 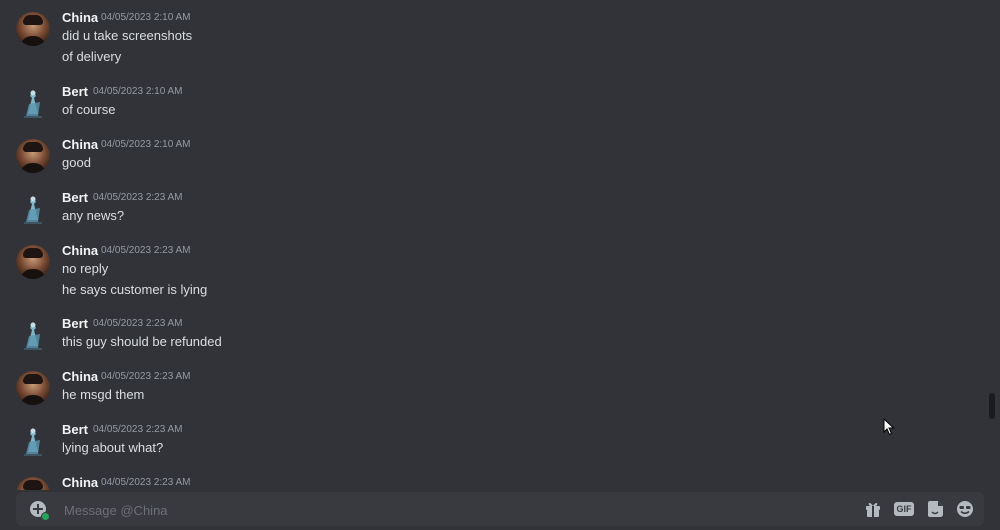 What do you see at coordinates (490, 445) in the screenshot?
I see `message-group: Bert 04/05/2023 2:23 AM lying about what?` at bounding box center [490, 445].